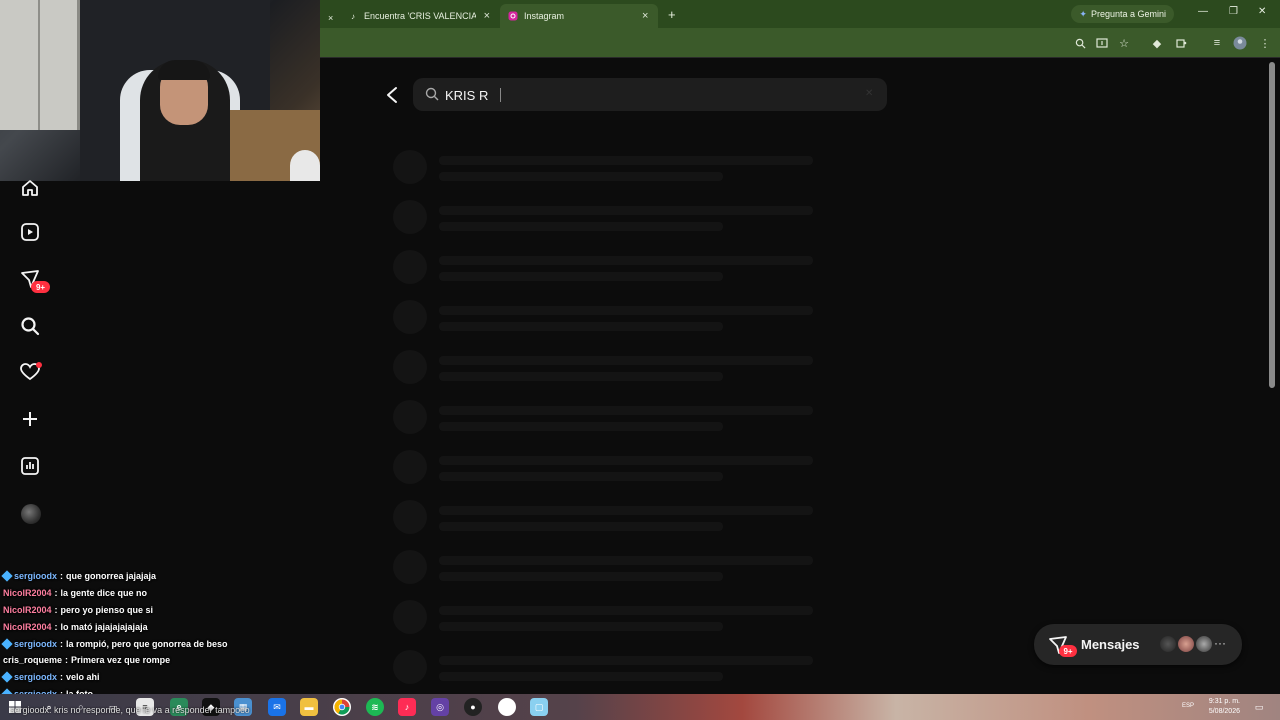  What do you see at coordinates (1272, 225) in the screenshot?
I see `page-scrollbar` at bounding box center [1272, 225].